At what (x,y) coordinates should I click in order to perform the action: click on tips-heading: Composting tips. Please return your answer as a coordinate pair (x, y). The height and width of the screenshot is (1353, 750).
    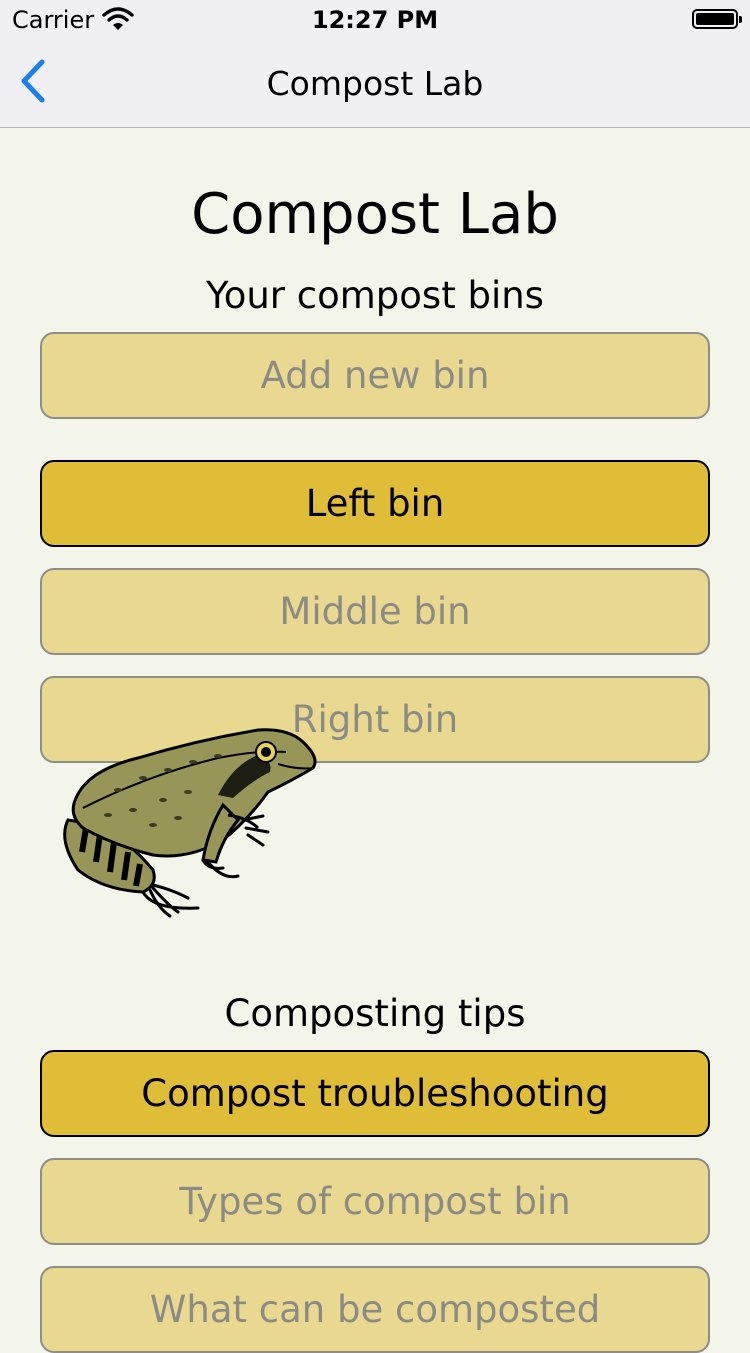
    Looking at the image, I should click on (375, 1013).